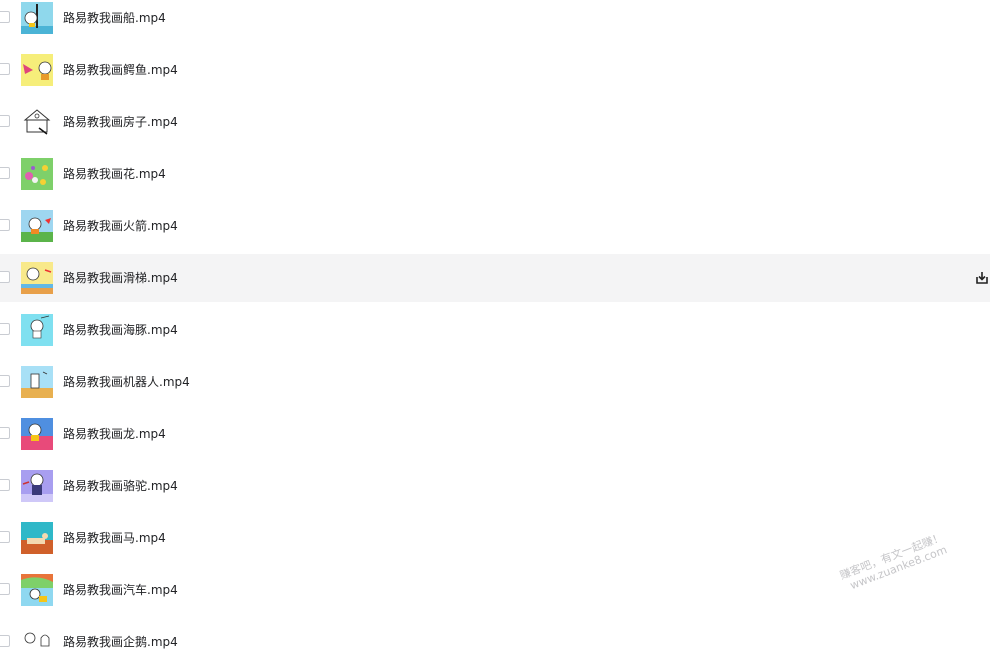  I want to click on file-name: 路易教我画花.mp4, so click(114, 174).